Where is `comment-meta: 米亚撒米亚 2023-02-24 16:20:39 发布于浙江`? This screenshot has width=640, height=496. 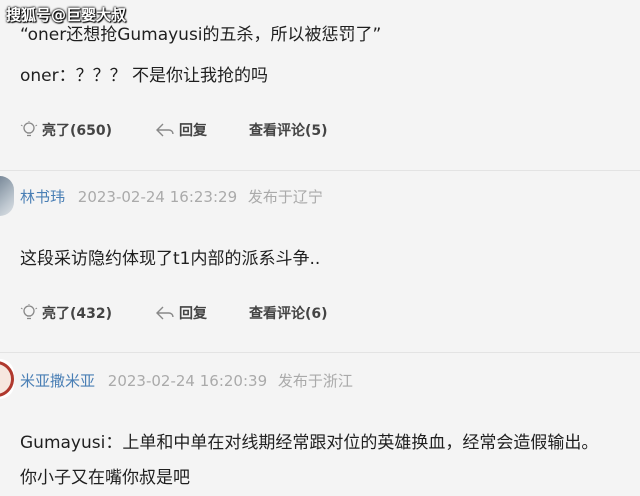
comment-meta: 米亚撒米亚 2023-02-24 16:20:39 发布于浙江 is located at coordinates (186, 380).